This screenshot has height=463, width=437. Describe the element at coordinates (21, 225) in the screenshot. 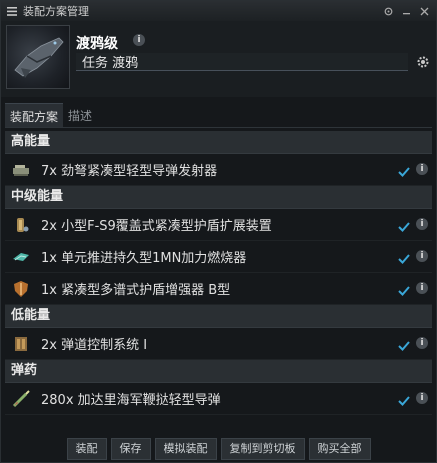

I see `shield-extender-icon` at that location.